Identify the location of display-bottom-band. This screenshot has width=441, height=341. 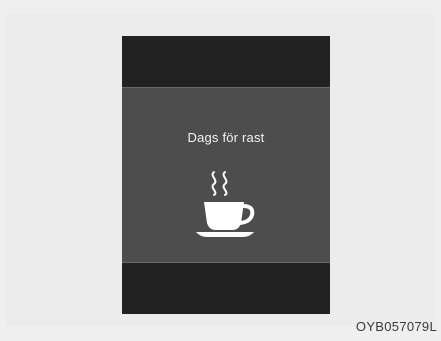
(226, 288).